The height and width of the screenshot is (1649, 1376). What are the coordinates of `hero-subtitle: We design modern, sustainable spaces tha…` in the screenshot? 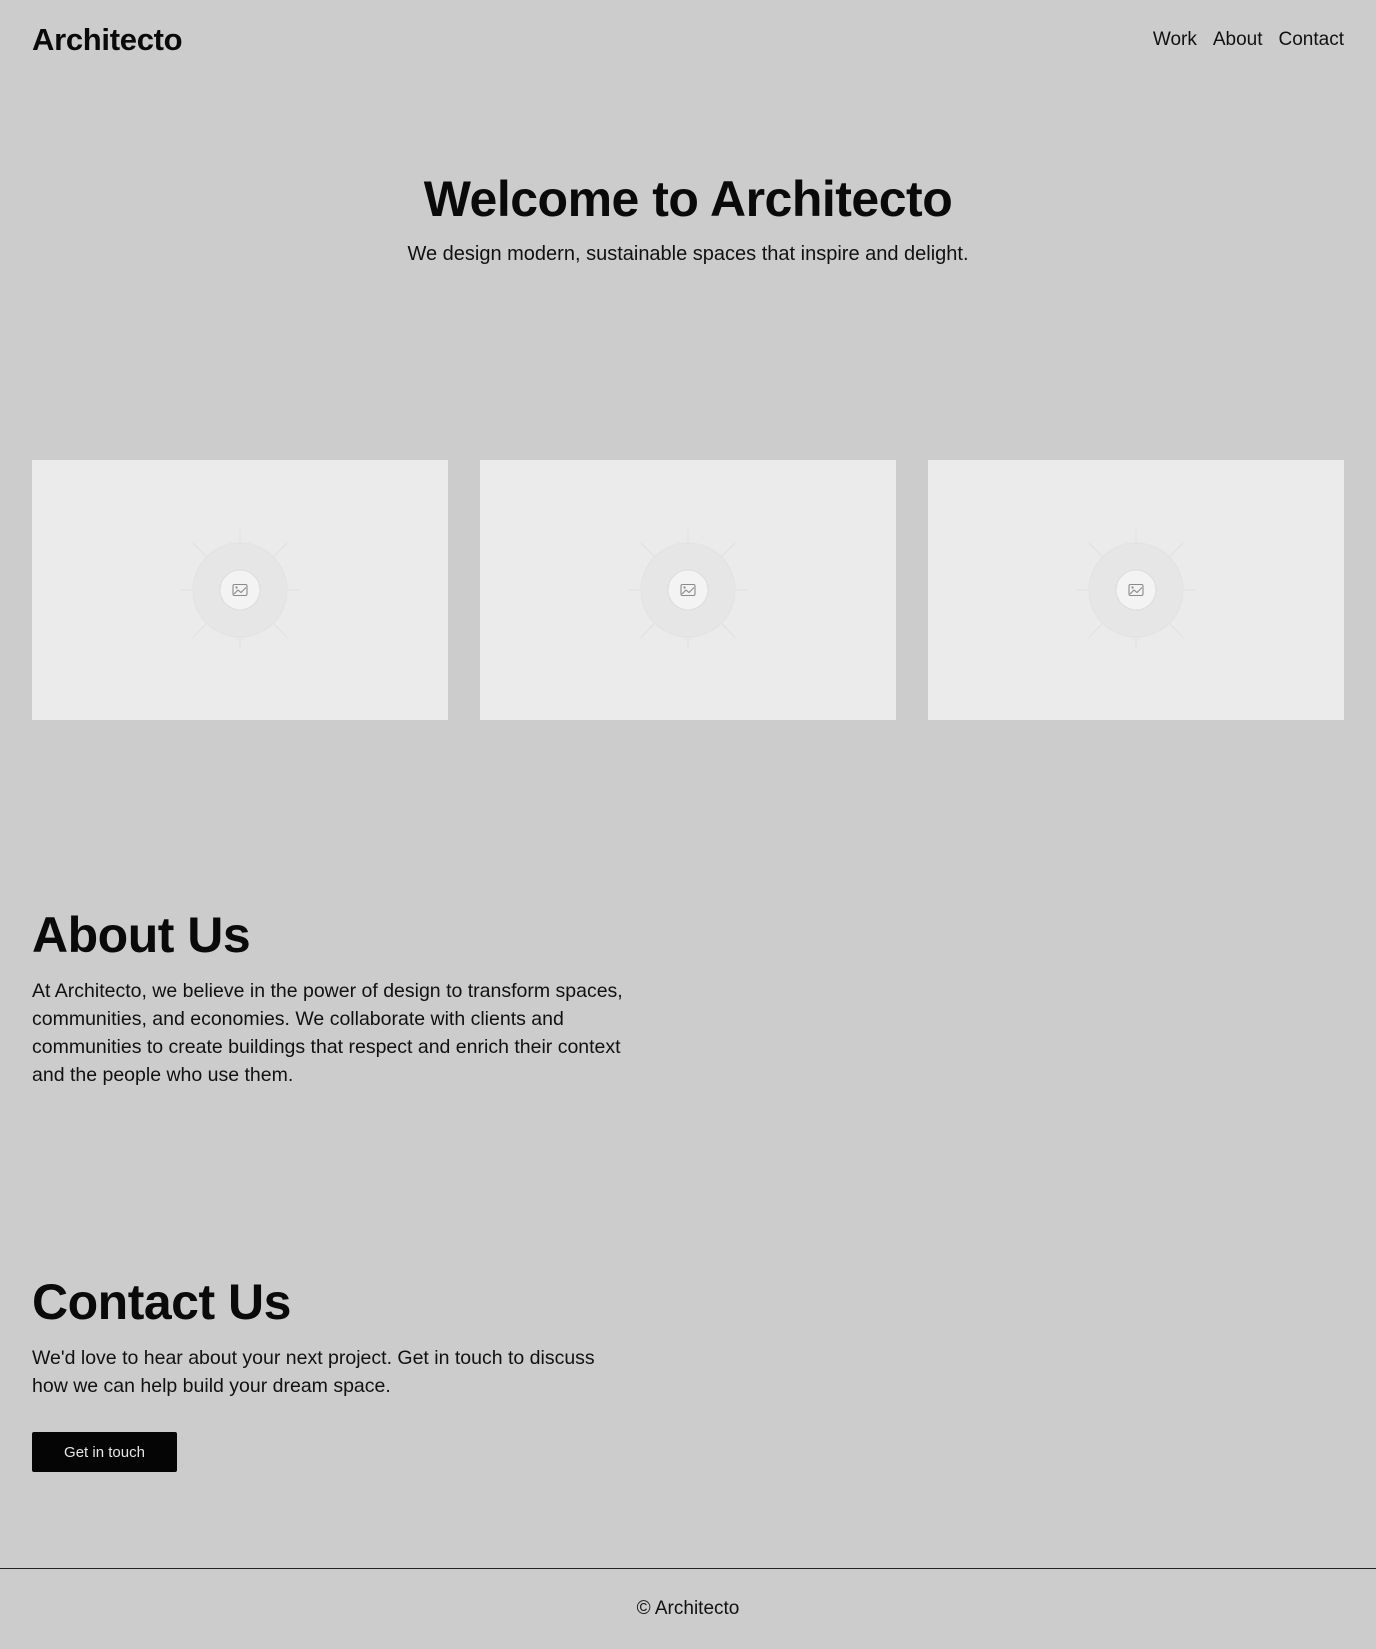 It's located at (688, 254).